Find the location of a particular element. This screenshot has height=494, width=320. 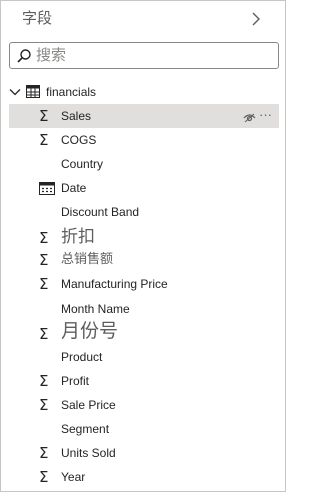

field-label: 总销售额 is located at coordinates (87, 258).